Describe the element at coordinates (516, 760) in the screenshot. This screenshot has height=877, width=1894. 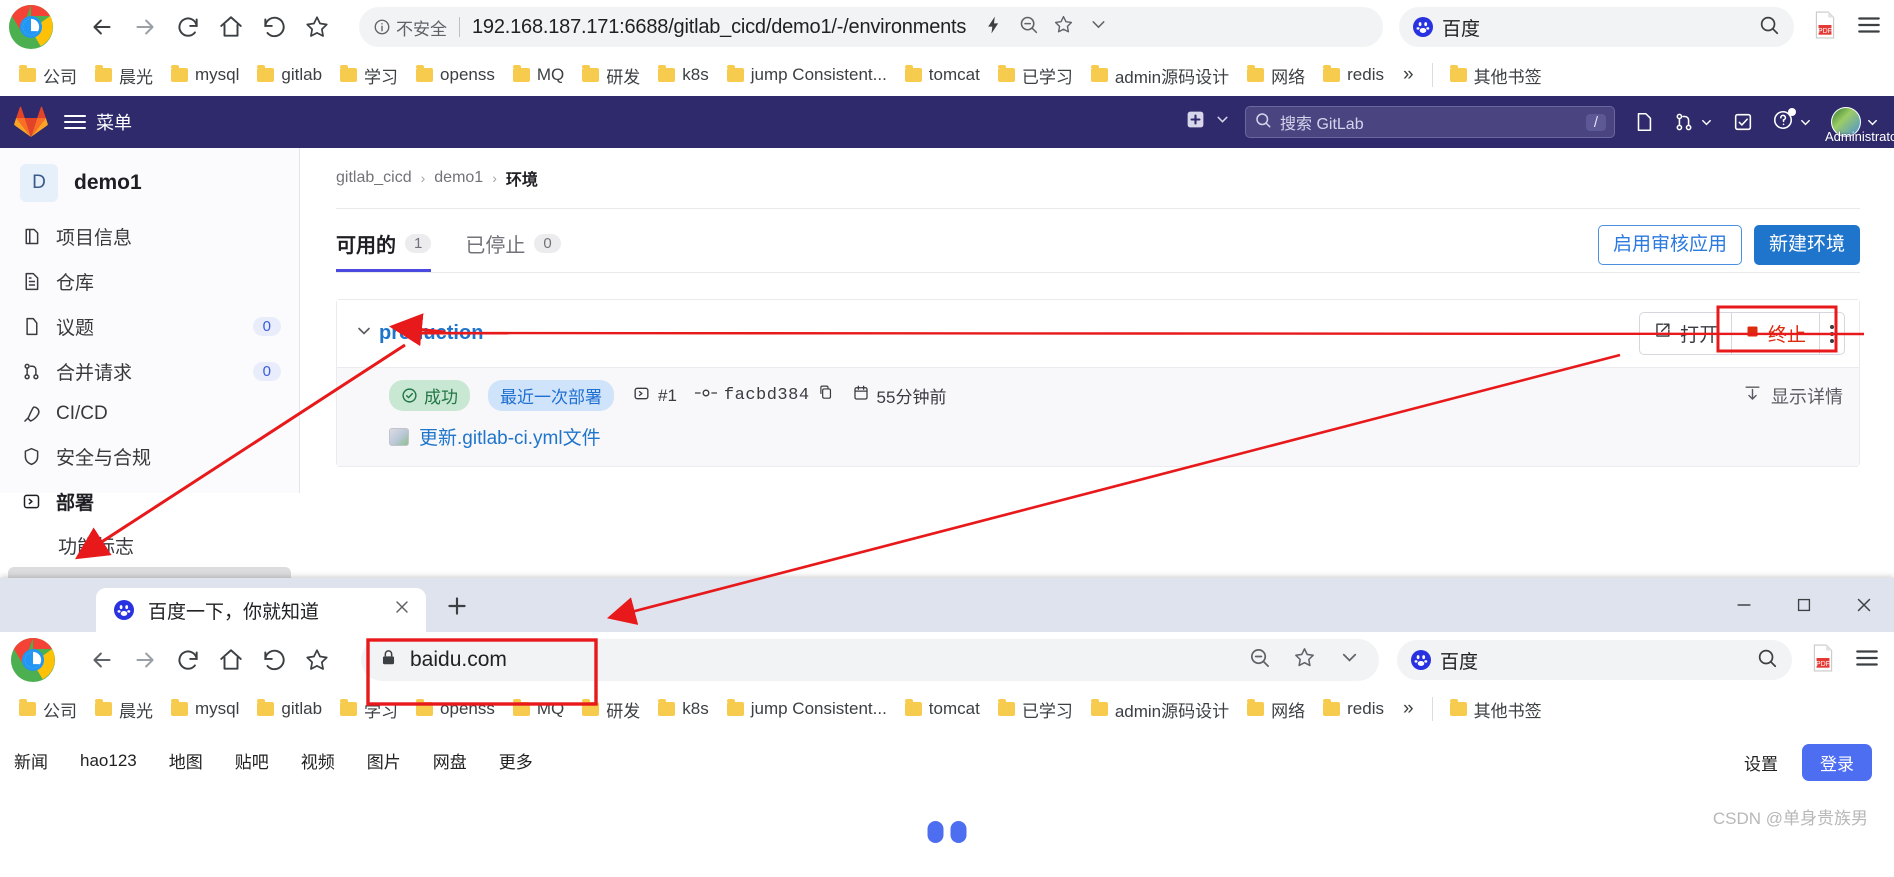
I see `baidu-nav-item: 更多` at that location.